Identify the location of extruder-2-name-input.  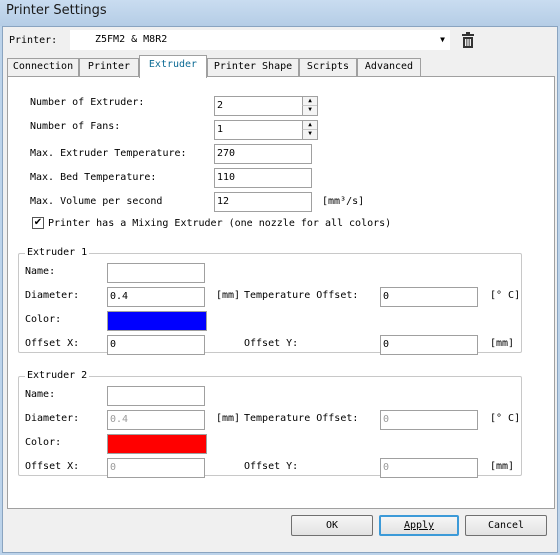
(156, 396).